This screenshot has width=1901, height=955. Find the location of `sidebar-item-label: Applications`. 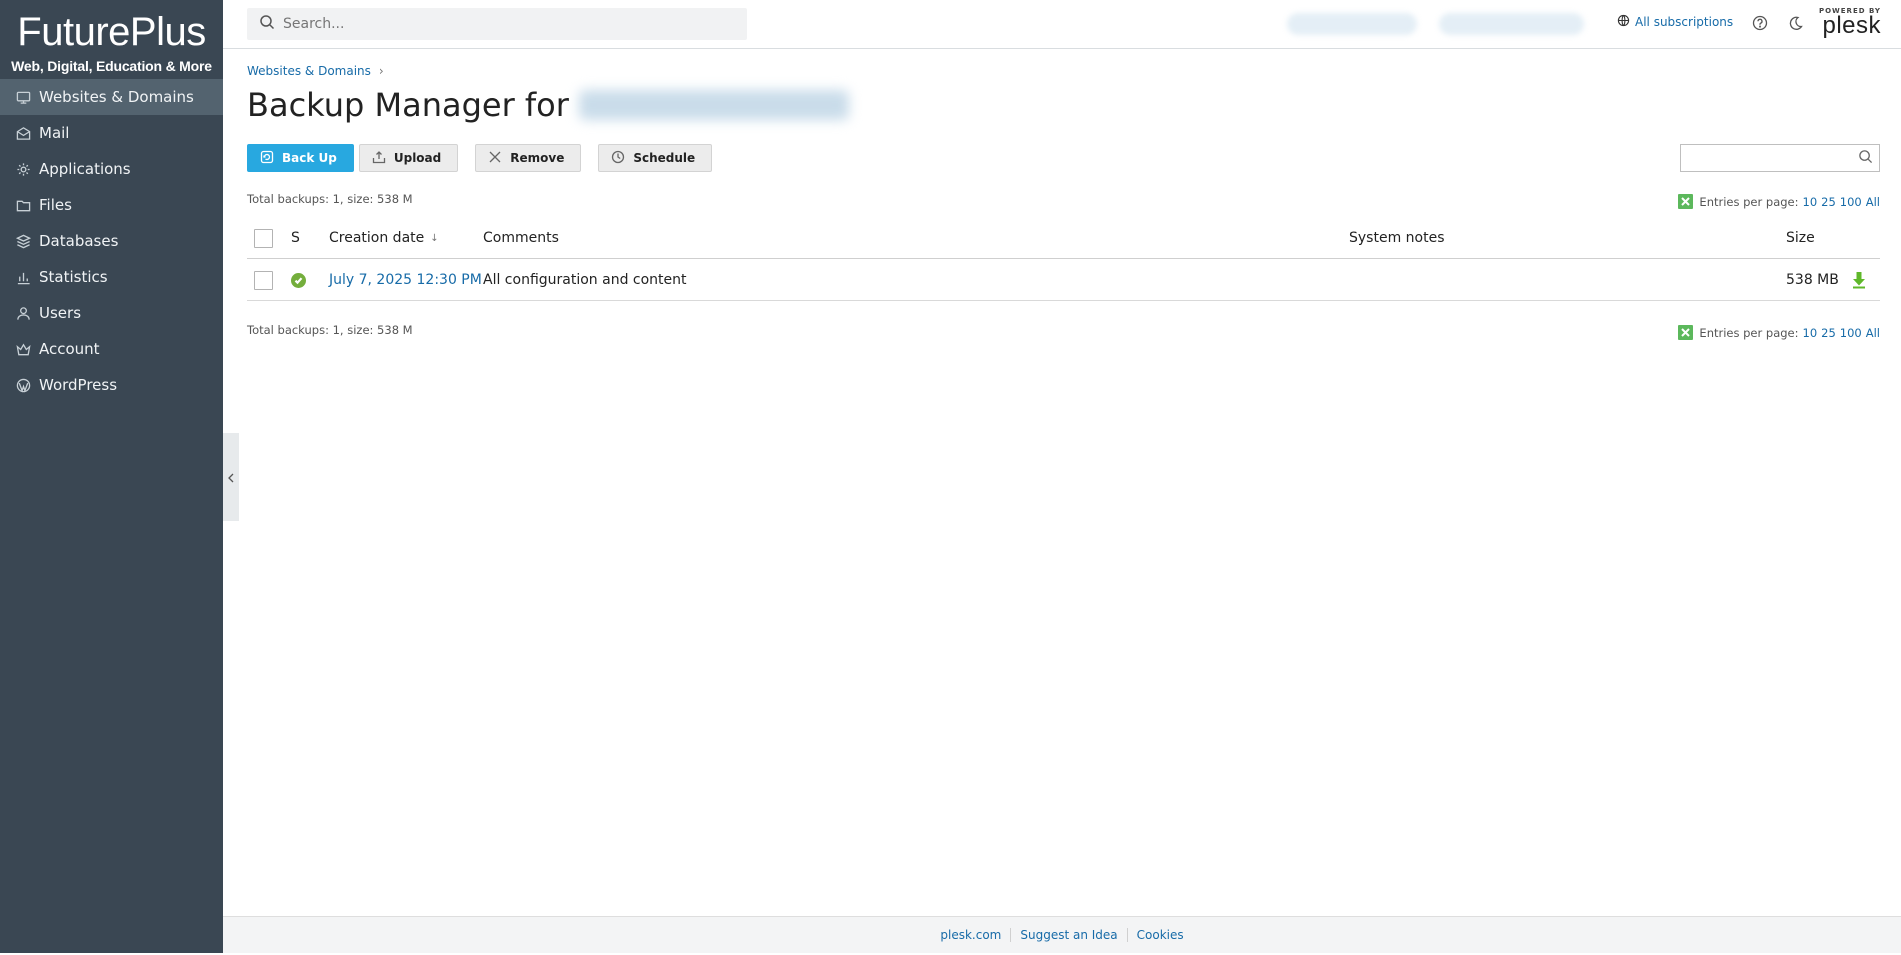

sidebar-item-label: Applications is located at coordinates (85, 169).